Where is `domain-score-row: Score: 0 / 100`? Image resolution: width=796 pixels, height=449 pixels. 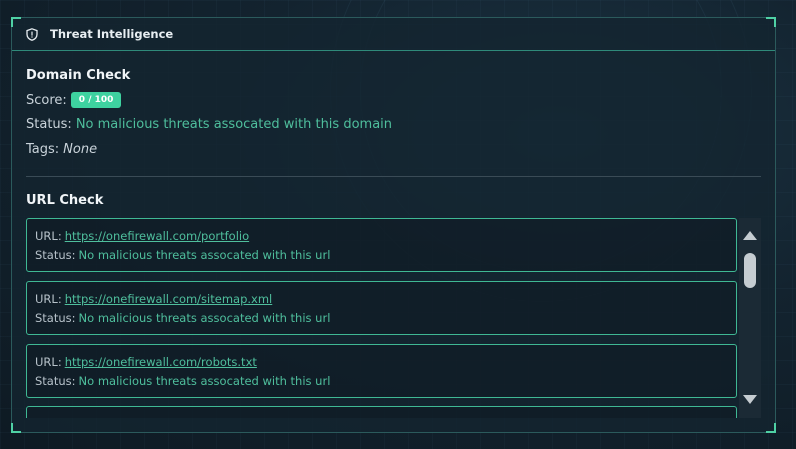
domain-score-row: Score: 0 / 100 is located at coordinates (74, 100).